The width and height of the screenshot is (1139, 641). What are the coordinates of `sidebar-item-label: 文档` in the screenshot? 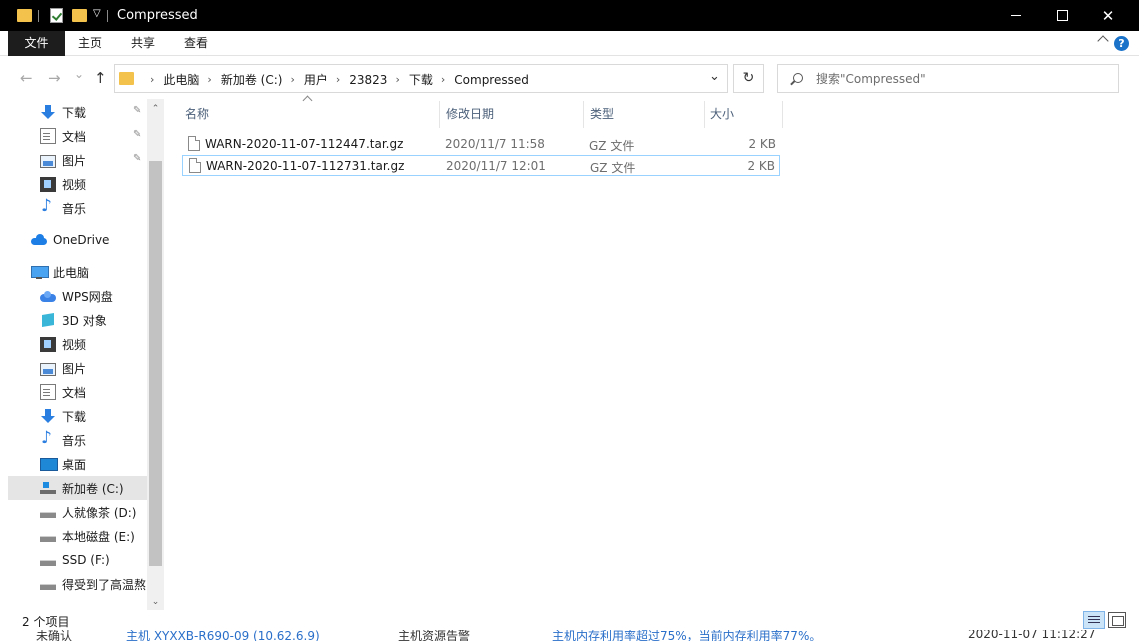 It's located at (74, 392).